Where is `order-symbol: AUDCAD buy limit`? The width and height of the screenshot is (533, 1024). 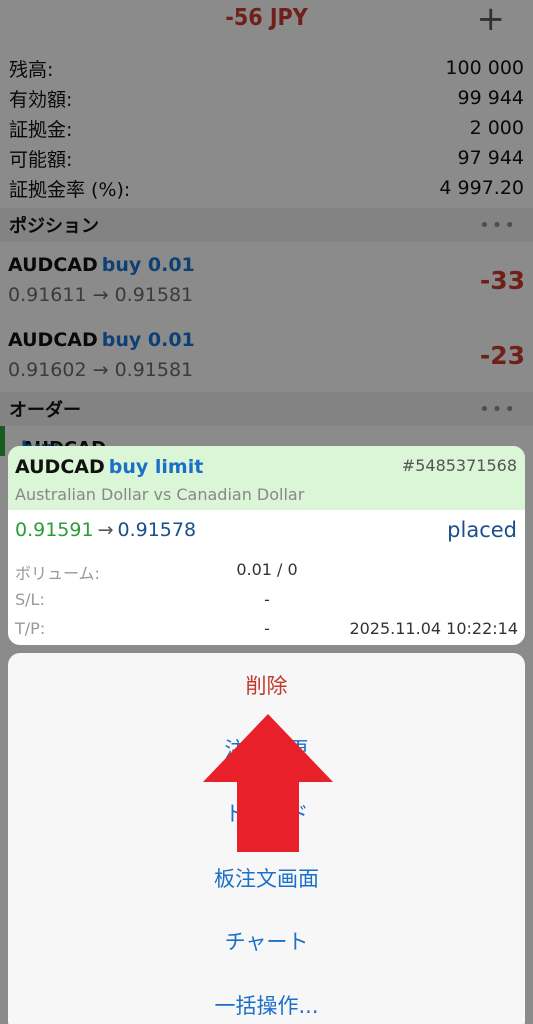
order-symbol: AUDCAD buy limit is located at coordinates (109, 467).